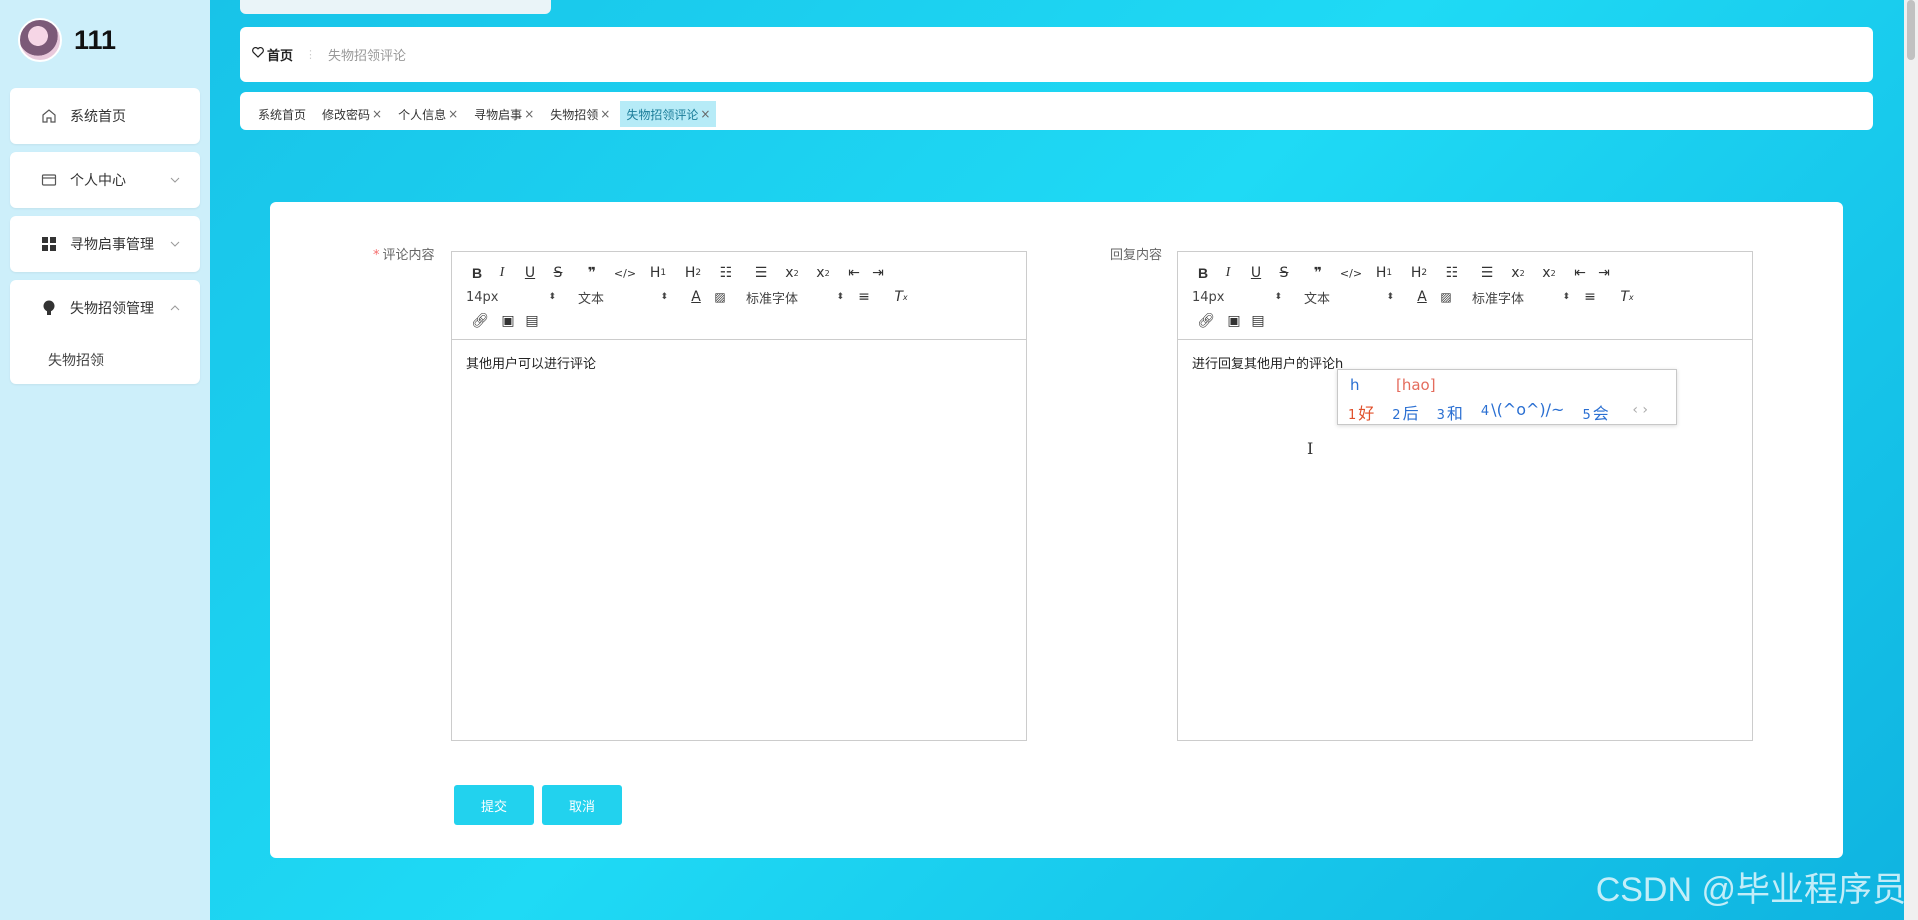  Describe the element at coordinates (574, 114) in the screenshot. I see `tag-label: 失物招领` at that location.